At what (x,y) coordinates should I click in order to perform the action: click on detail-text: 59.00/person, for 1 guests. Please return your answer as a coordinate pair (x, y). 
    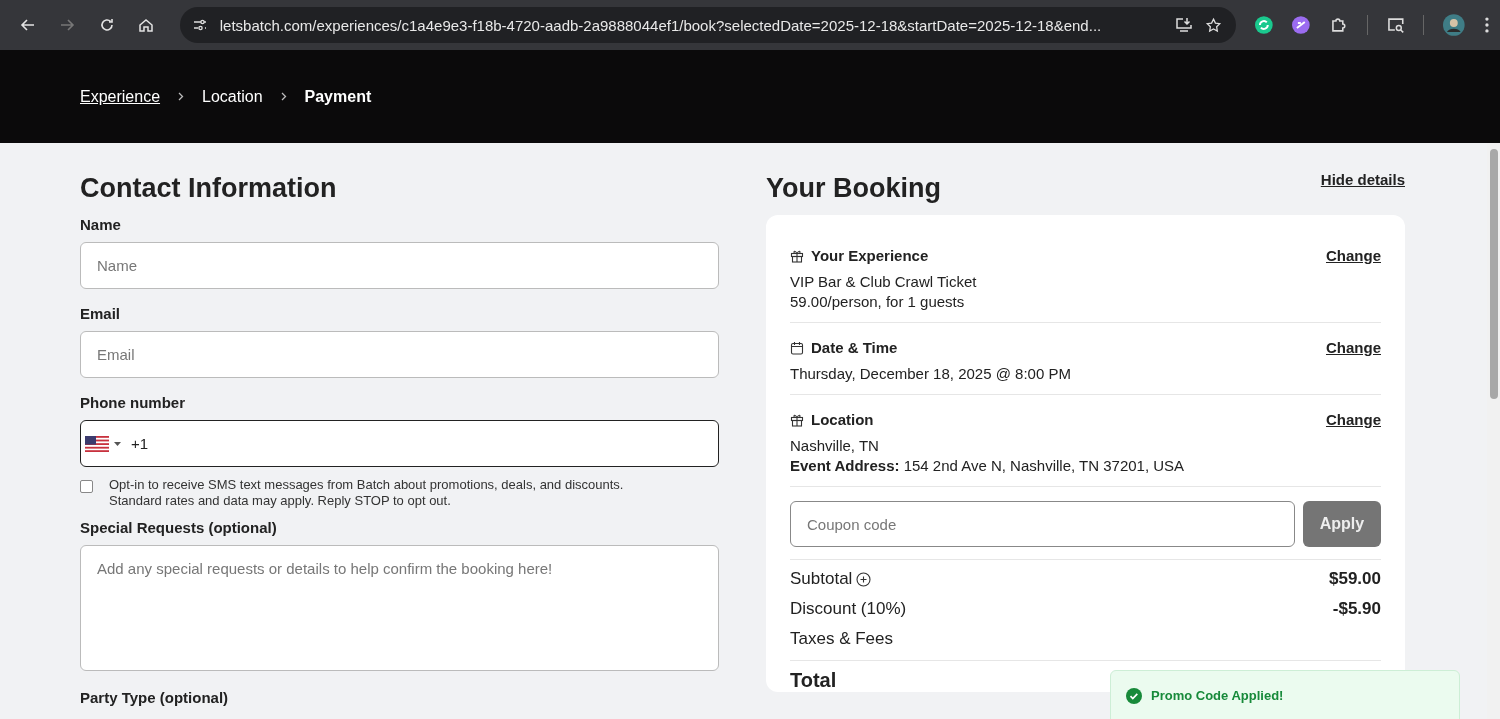
    Looking at the image, I should click on (878, 302).